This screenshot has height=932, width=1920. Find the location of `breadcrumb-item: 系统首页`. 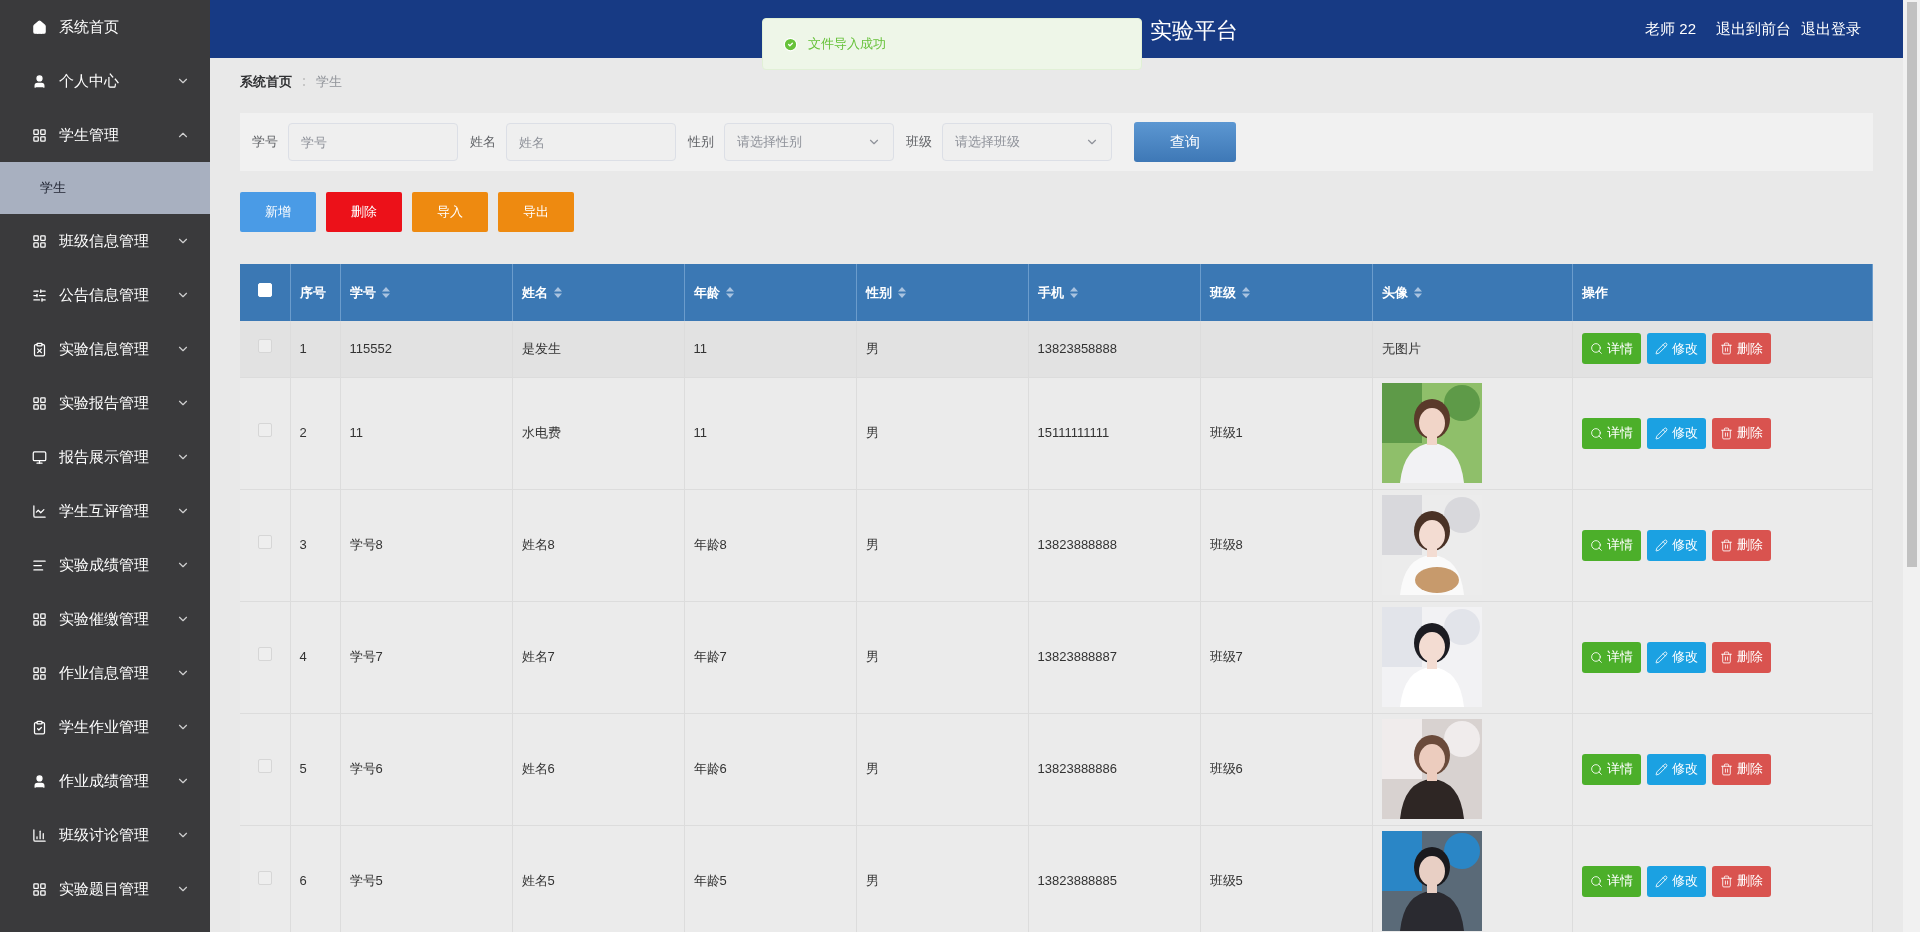

breadcrumb-item: 系统首页 is located at coordinates (266, 82).